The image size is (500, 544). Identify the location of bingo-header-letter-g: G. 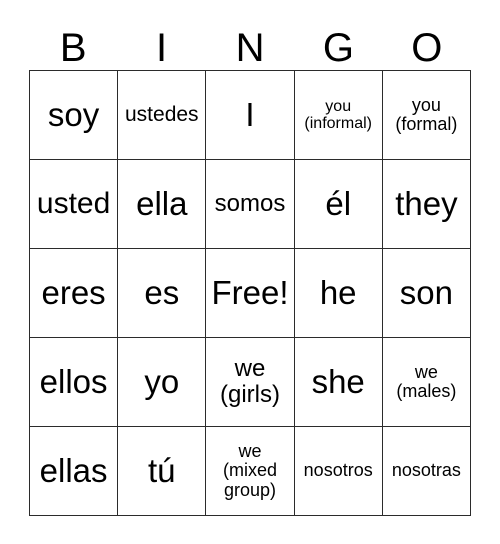
(338, 48).